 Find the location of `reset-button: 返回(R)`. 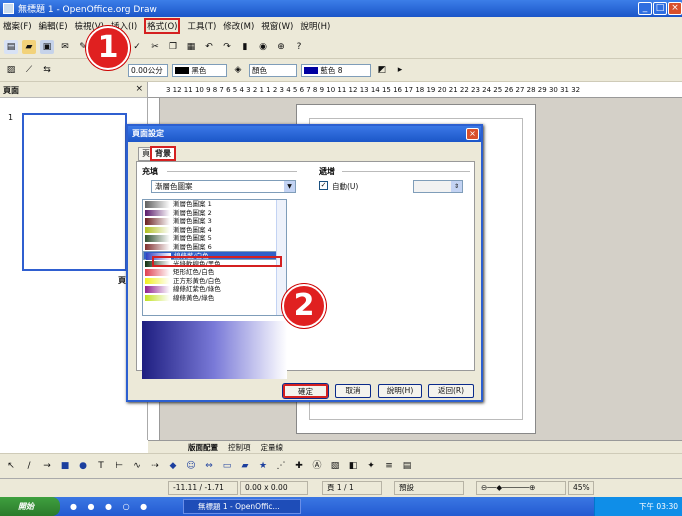

reset-button: 返回(R) is located at coordinates (451, 391).